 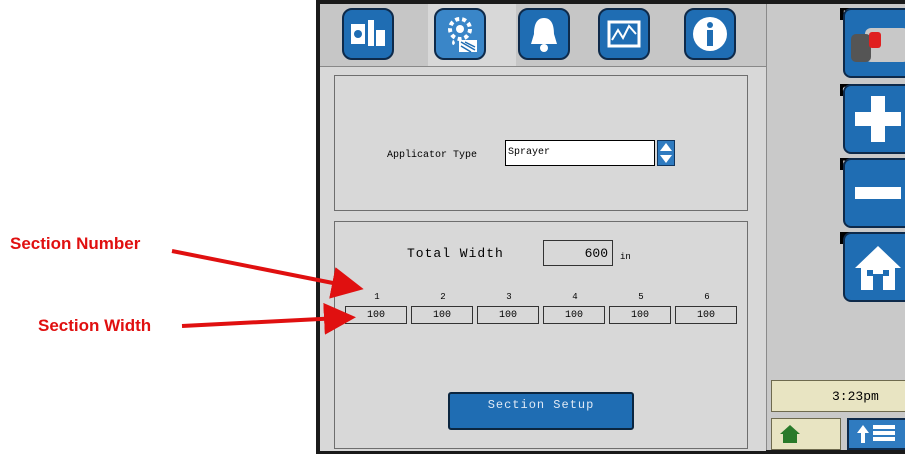 I want to click on tab-bar, so click(x=543, y=34).